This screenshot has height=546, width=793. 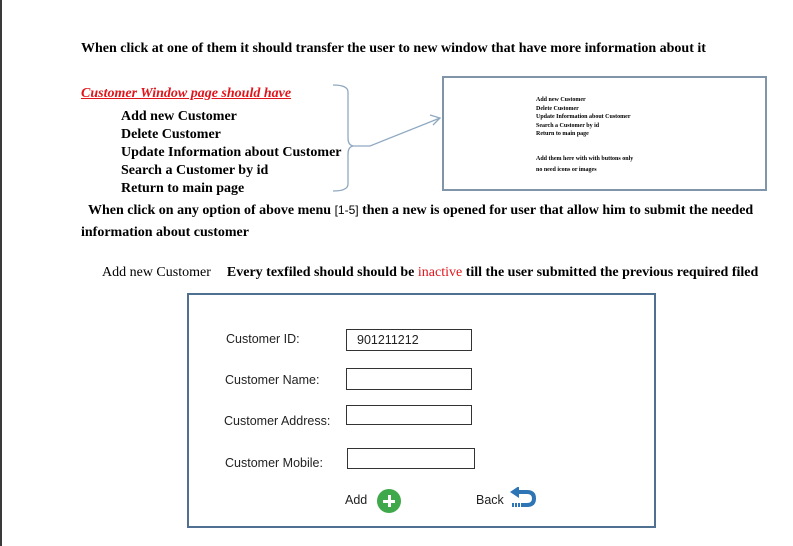 I want to click on mockup-item: Return to main page, so click(x=562, y=134).